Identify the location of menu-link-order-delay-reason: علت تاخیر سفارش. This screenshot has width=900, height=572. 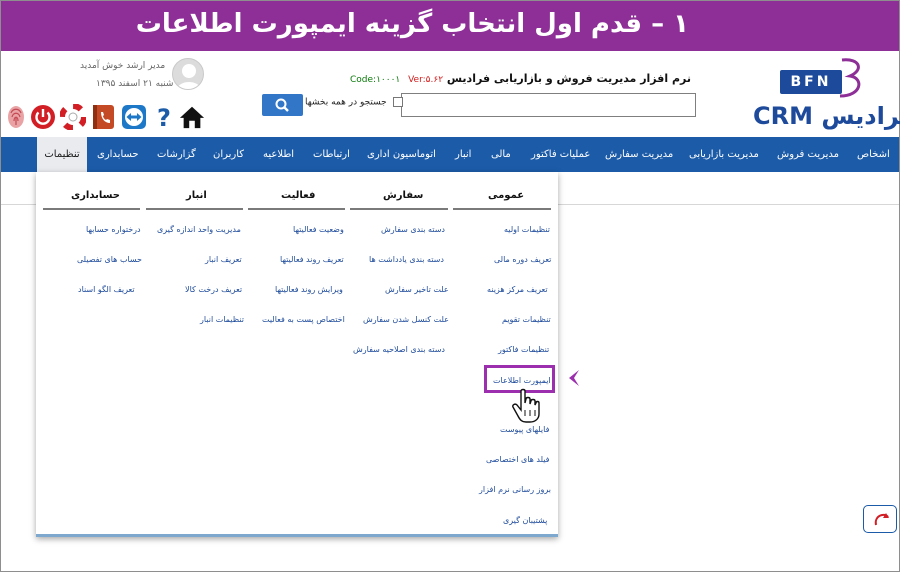
(417, 289).